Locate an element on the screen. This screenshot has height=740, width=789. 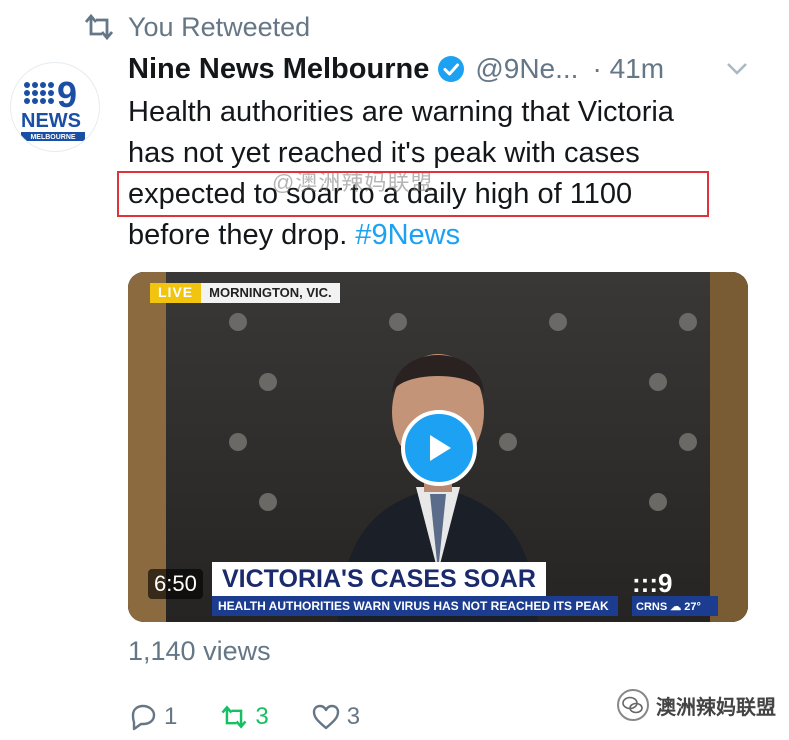
verified-badge-icon is located at coordinates (451, 69).